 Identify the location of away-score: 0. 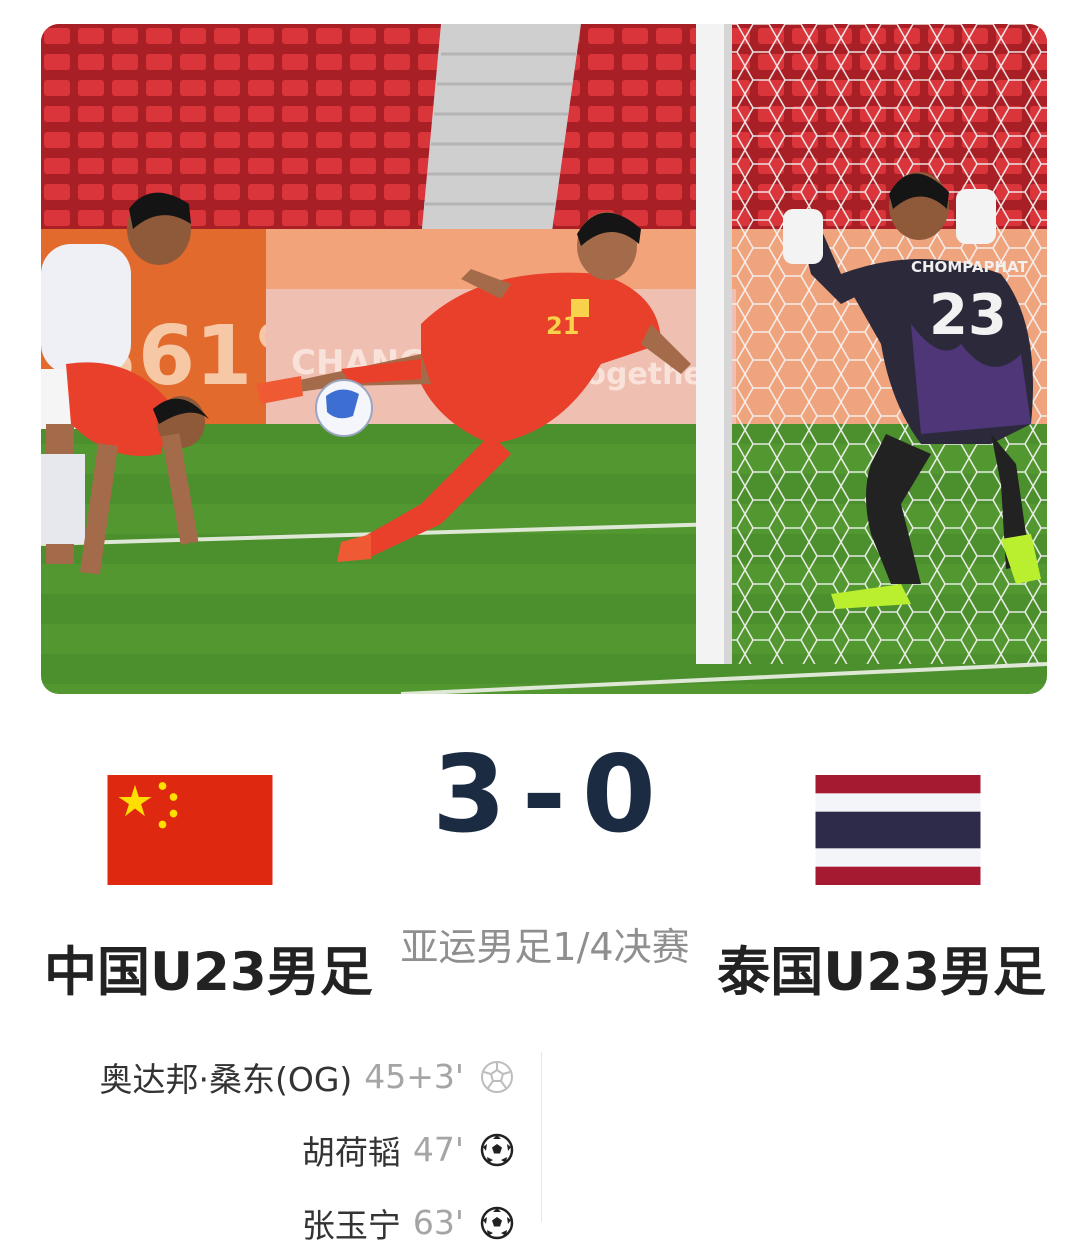
(620, 794).